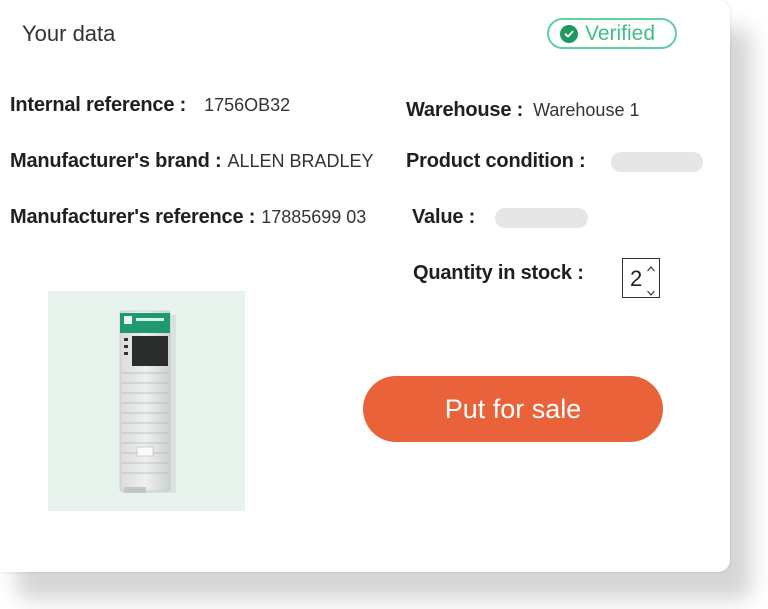  What do you see at coordinates (133, 217) in the screenshot?
I see `manufacturer-reference-label: Manufacturer's reference :` at bounding box center [133, 217].